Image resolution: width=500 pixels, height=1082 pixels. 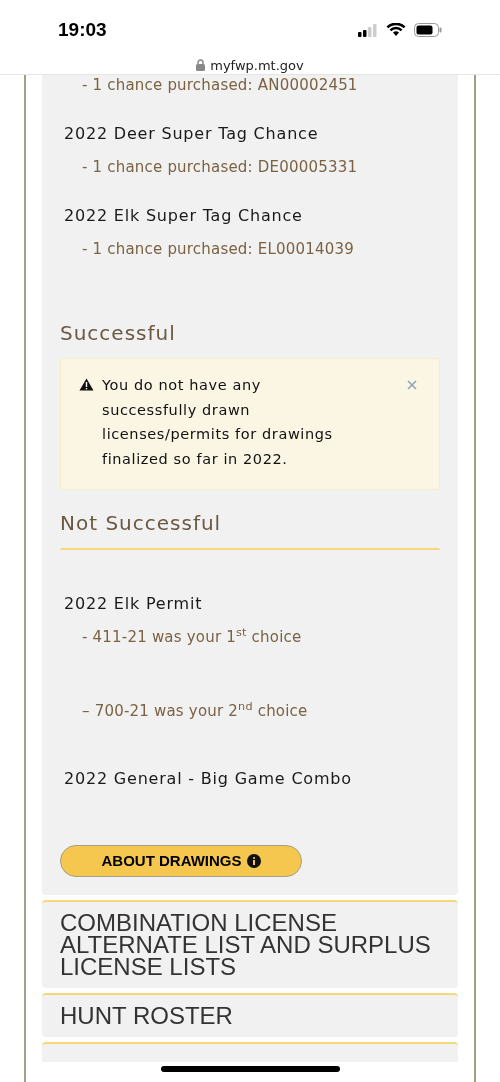 What do you see at coordinates (220, 167) in the screenshot?
I see `purchase-detail: - 1 chance purchased: DE00005331` at bounding box center [220, 167].